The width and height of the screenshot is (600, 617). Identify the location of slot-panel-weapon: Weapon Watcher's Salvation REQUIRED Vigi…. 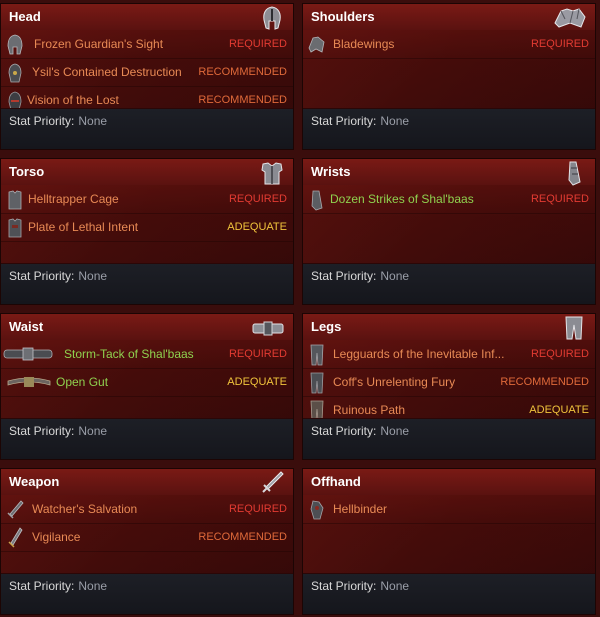
(147, 541).